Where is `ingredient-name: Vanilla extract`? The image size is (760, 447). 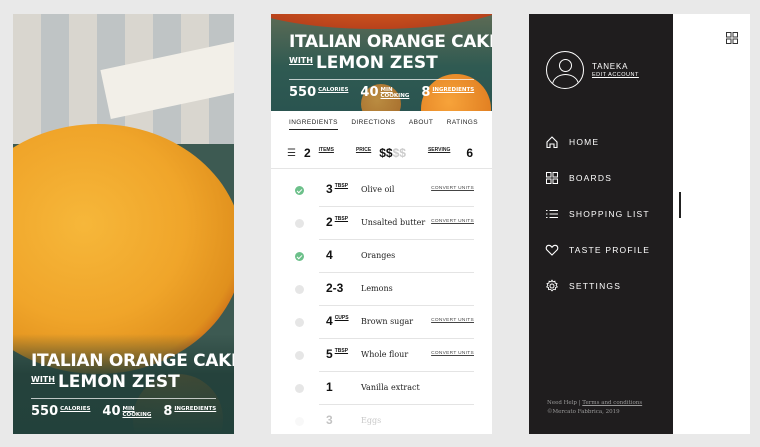 ingredient-name: Vanilla extract is located at coordinates (390, 387).